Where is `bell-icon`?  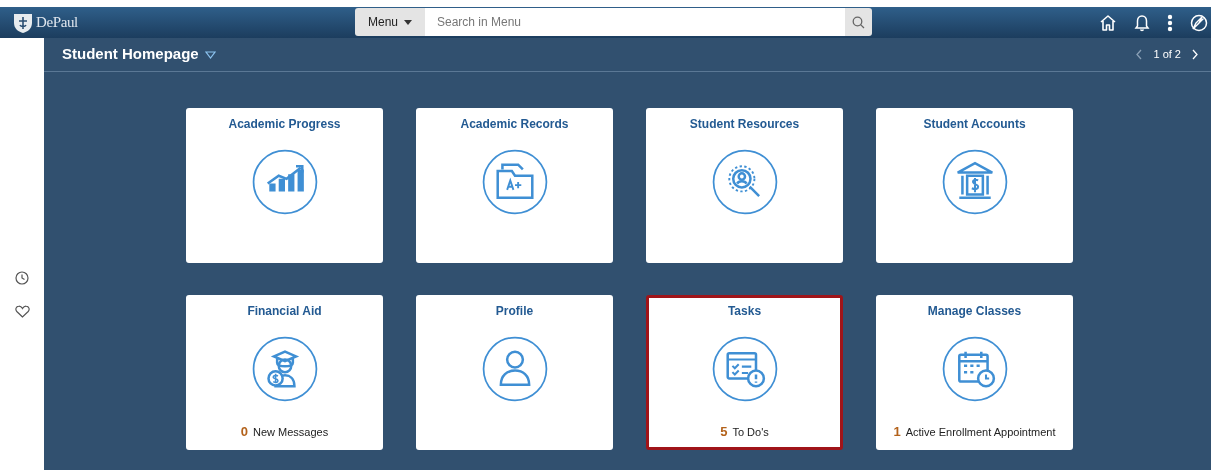
bell-icon is located at coordinates (1142, 22).